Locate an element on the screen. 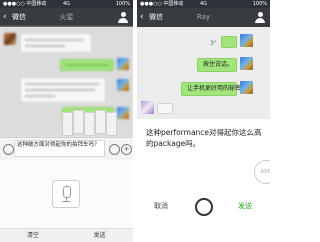 Image resolution: width=320 pixels, height=242 pixels. message-bubble: 按住说话。 is located at coordinates (217, 65).